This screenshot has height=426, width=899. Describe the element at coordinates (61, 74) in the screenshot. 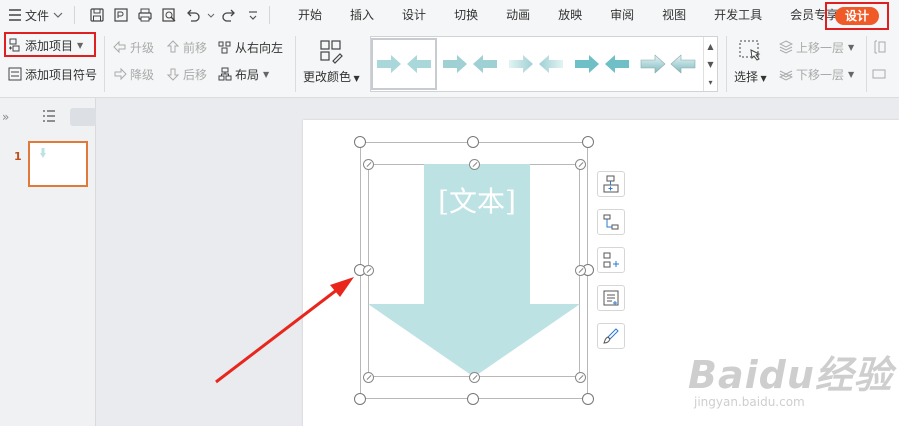

I see `add-bullet-label: 添加项目符号` at that location.